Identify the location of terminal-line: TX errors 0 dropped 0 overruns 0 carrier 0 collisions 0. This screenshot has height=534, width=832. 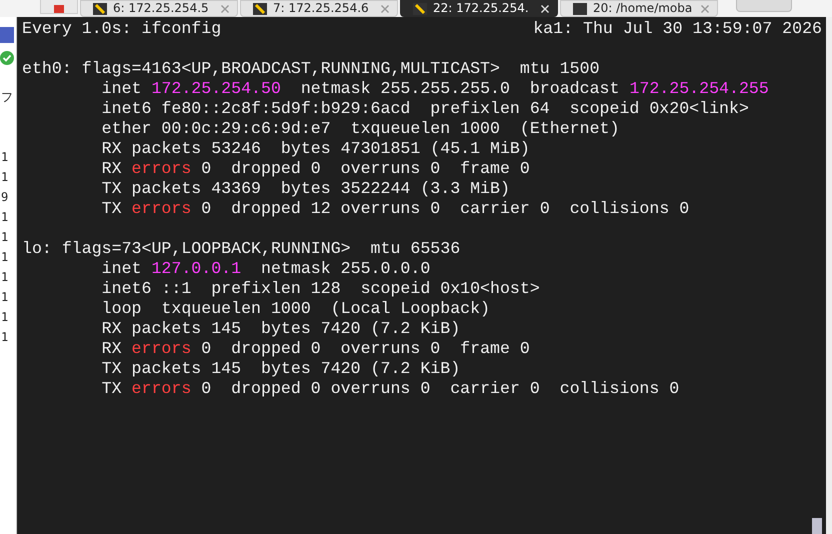
(390, 389).